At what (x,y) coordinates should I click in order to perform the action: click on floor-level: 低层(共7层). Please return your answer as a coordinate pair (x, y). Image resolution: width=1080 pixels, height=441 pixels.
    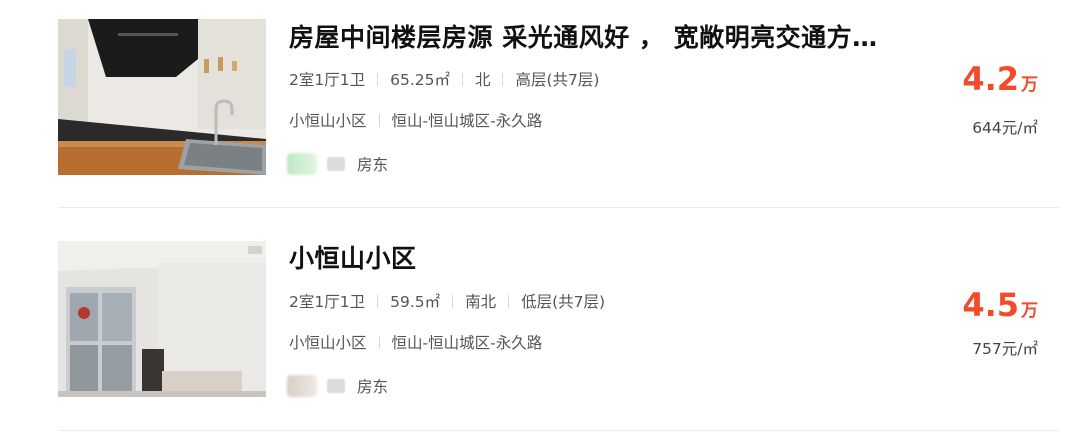
    Looking at the image, I should click on (563, 302).